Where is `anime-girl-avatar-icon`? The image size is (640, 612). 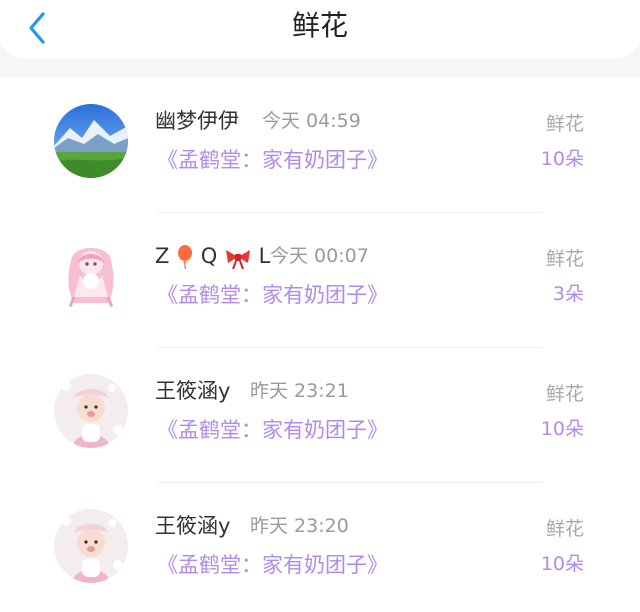 anime-girl-avatar-icon is located at coordinates (91, 276).